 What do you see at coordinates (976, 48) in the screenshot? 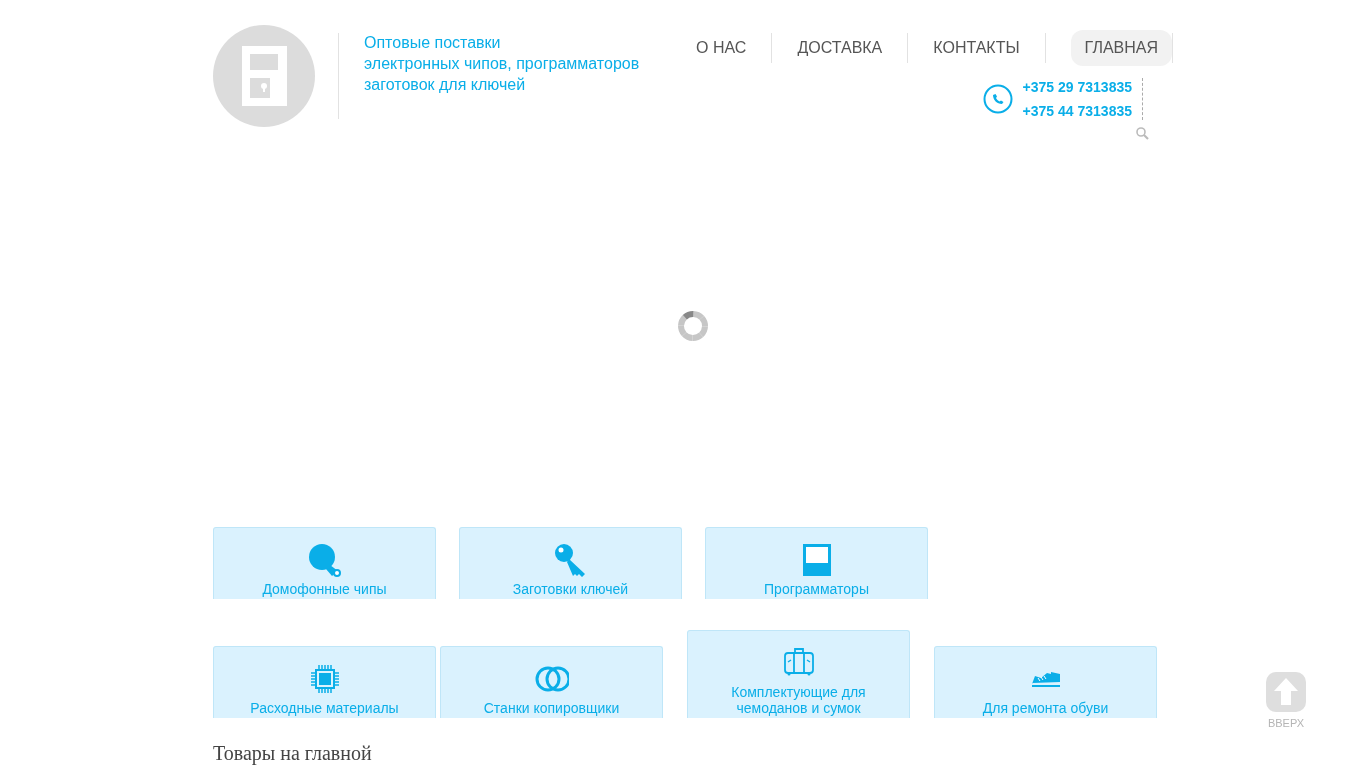
I see `nav-link: КОНТАКТЫ` at bounding box center [976, 48].